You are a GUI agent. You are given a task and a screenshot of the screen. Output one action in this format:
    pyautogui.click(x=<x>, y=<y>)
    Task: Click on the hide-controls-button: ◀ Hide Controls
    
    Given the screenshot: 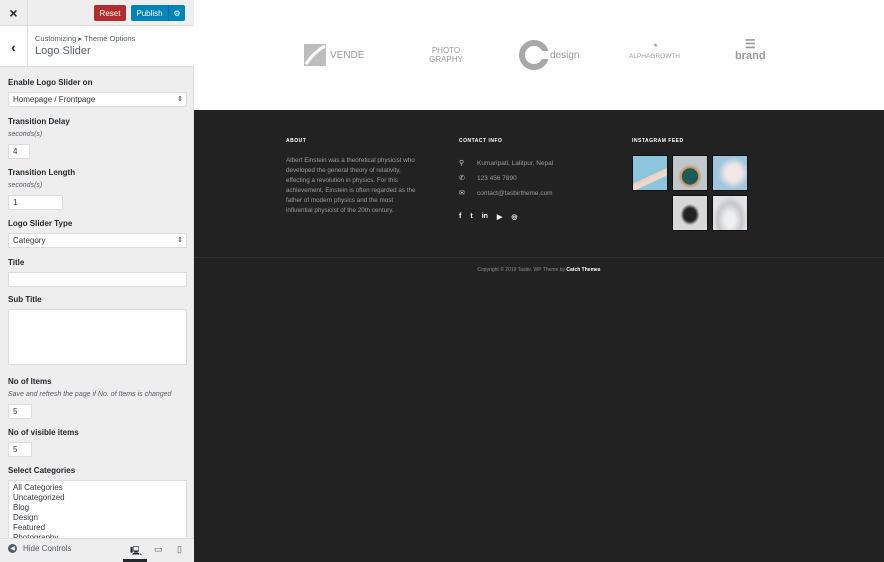 What is the action you would take?
    pyautogui.click(x=39, y=548)
    